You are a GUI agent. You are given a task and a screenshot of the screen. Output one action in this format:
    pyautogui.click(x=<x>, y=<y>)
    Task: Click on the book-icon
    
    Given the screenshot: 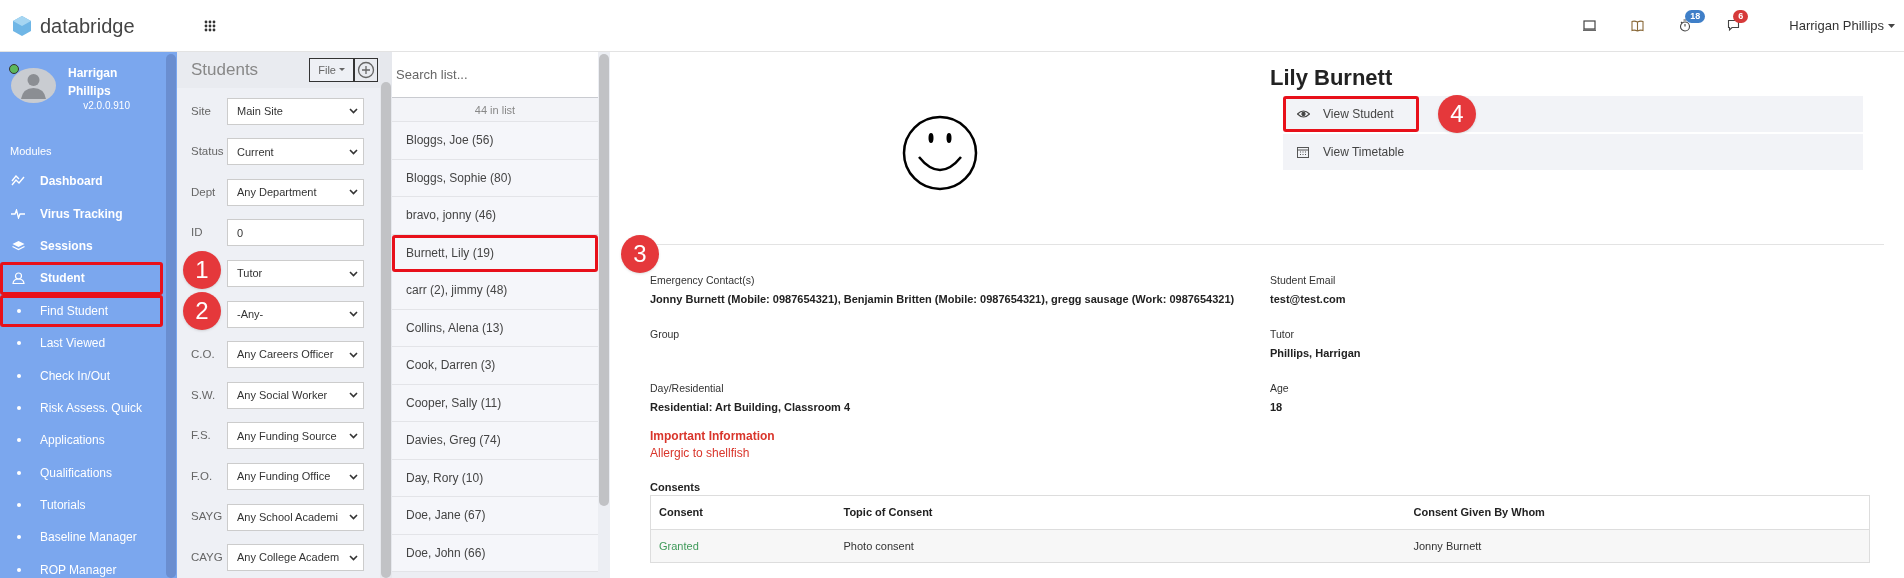 What is the action you would take?
    pyautogui.click(x=1637, y=25)
    